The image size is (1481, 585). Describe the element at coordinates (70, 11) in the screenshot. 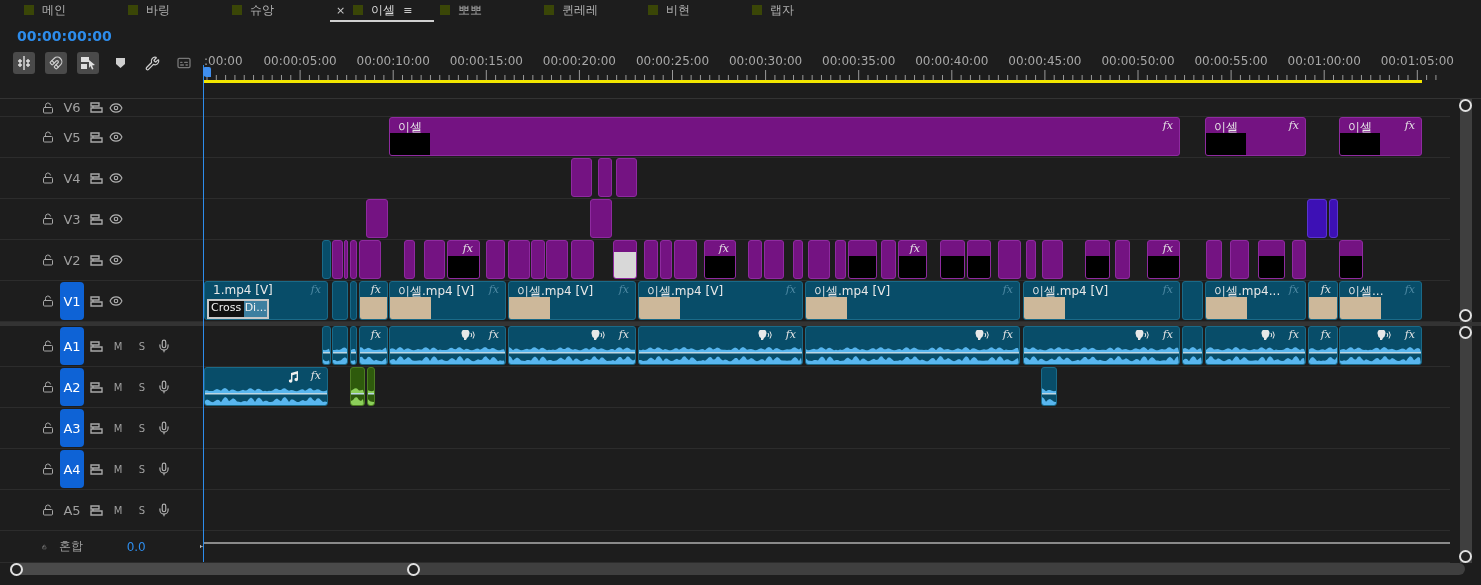

I see `sequence-tab: 메인` at that location.